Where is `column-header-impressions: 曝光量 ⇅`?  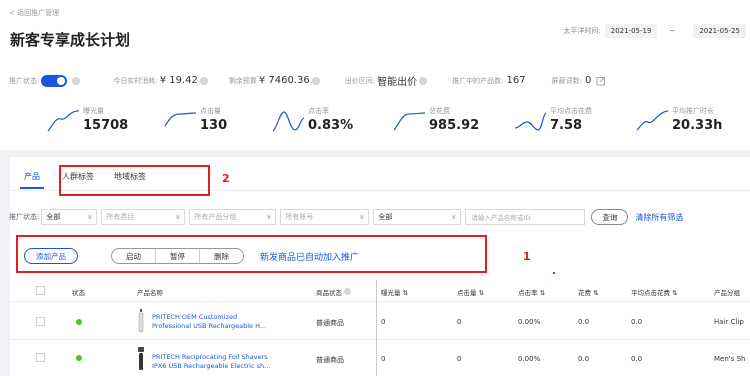
column-header-impressions: 曝光量 ⇅ is located at coordinates (394, 292).